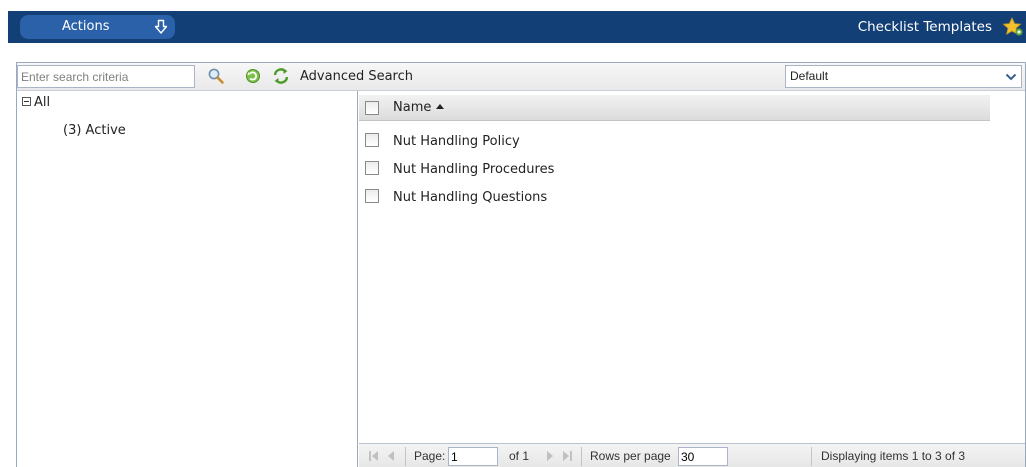  Describe the element at coordinates (550, 456) in the screenshot. I see `next-page-icon` at that location.